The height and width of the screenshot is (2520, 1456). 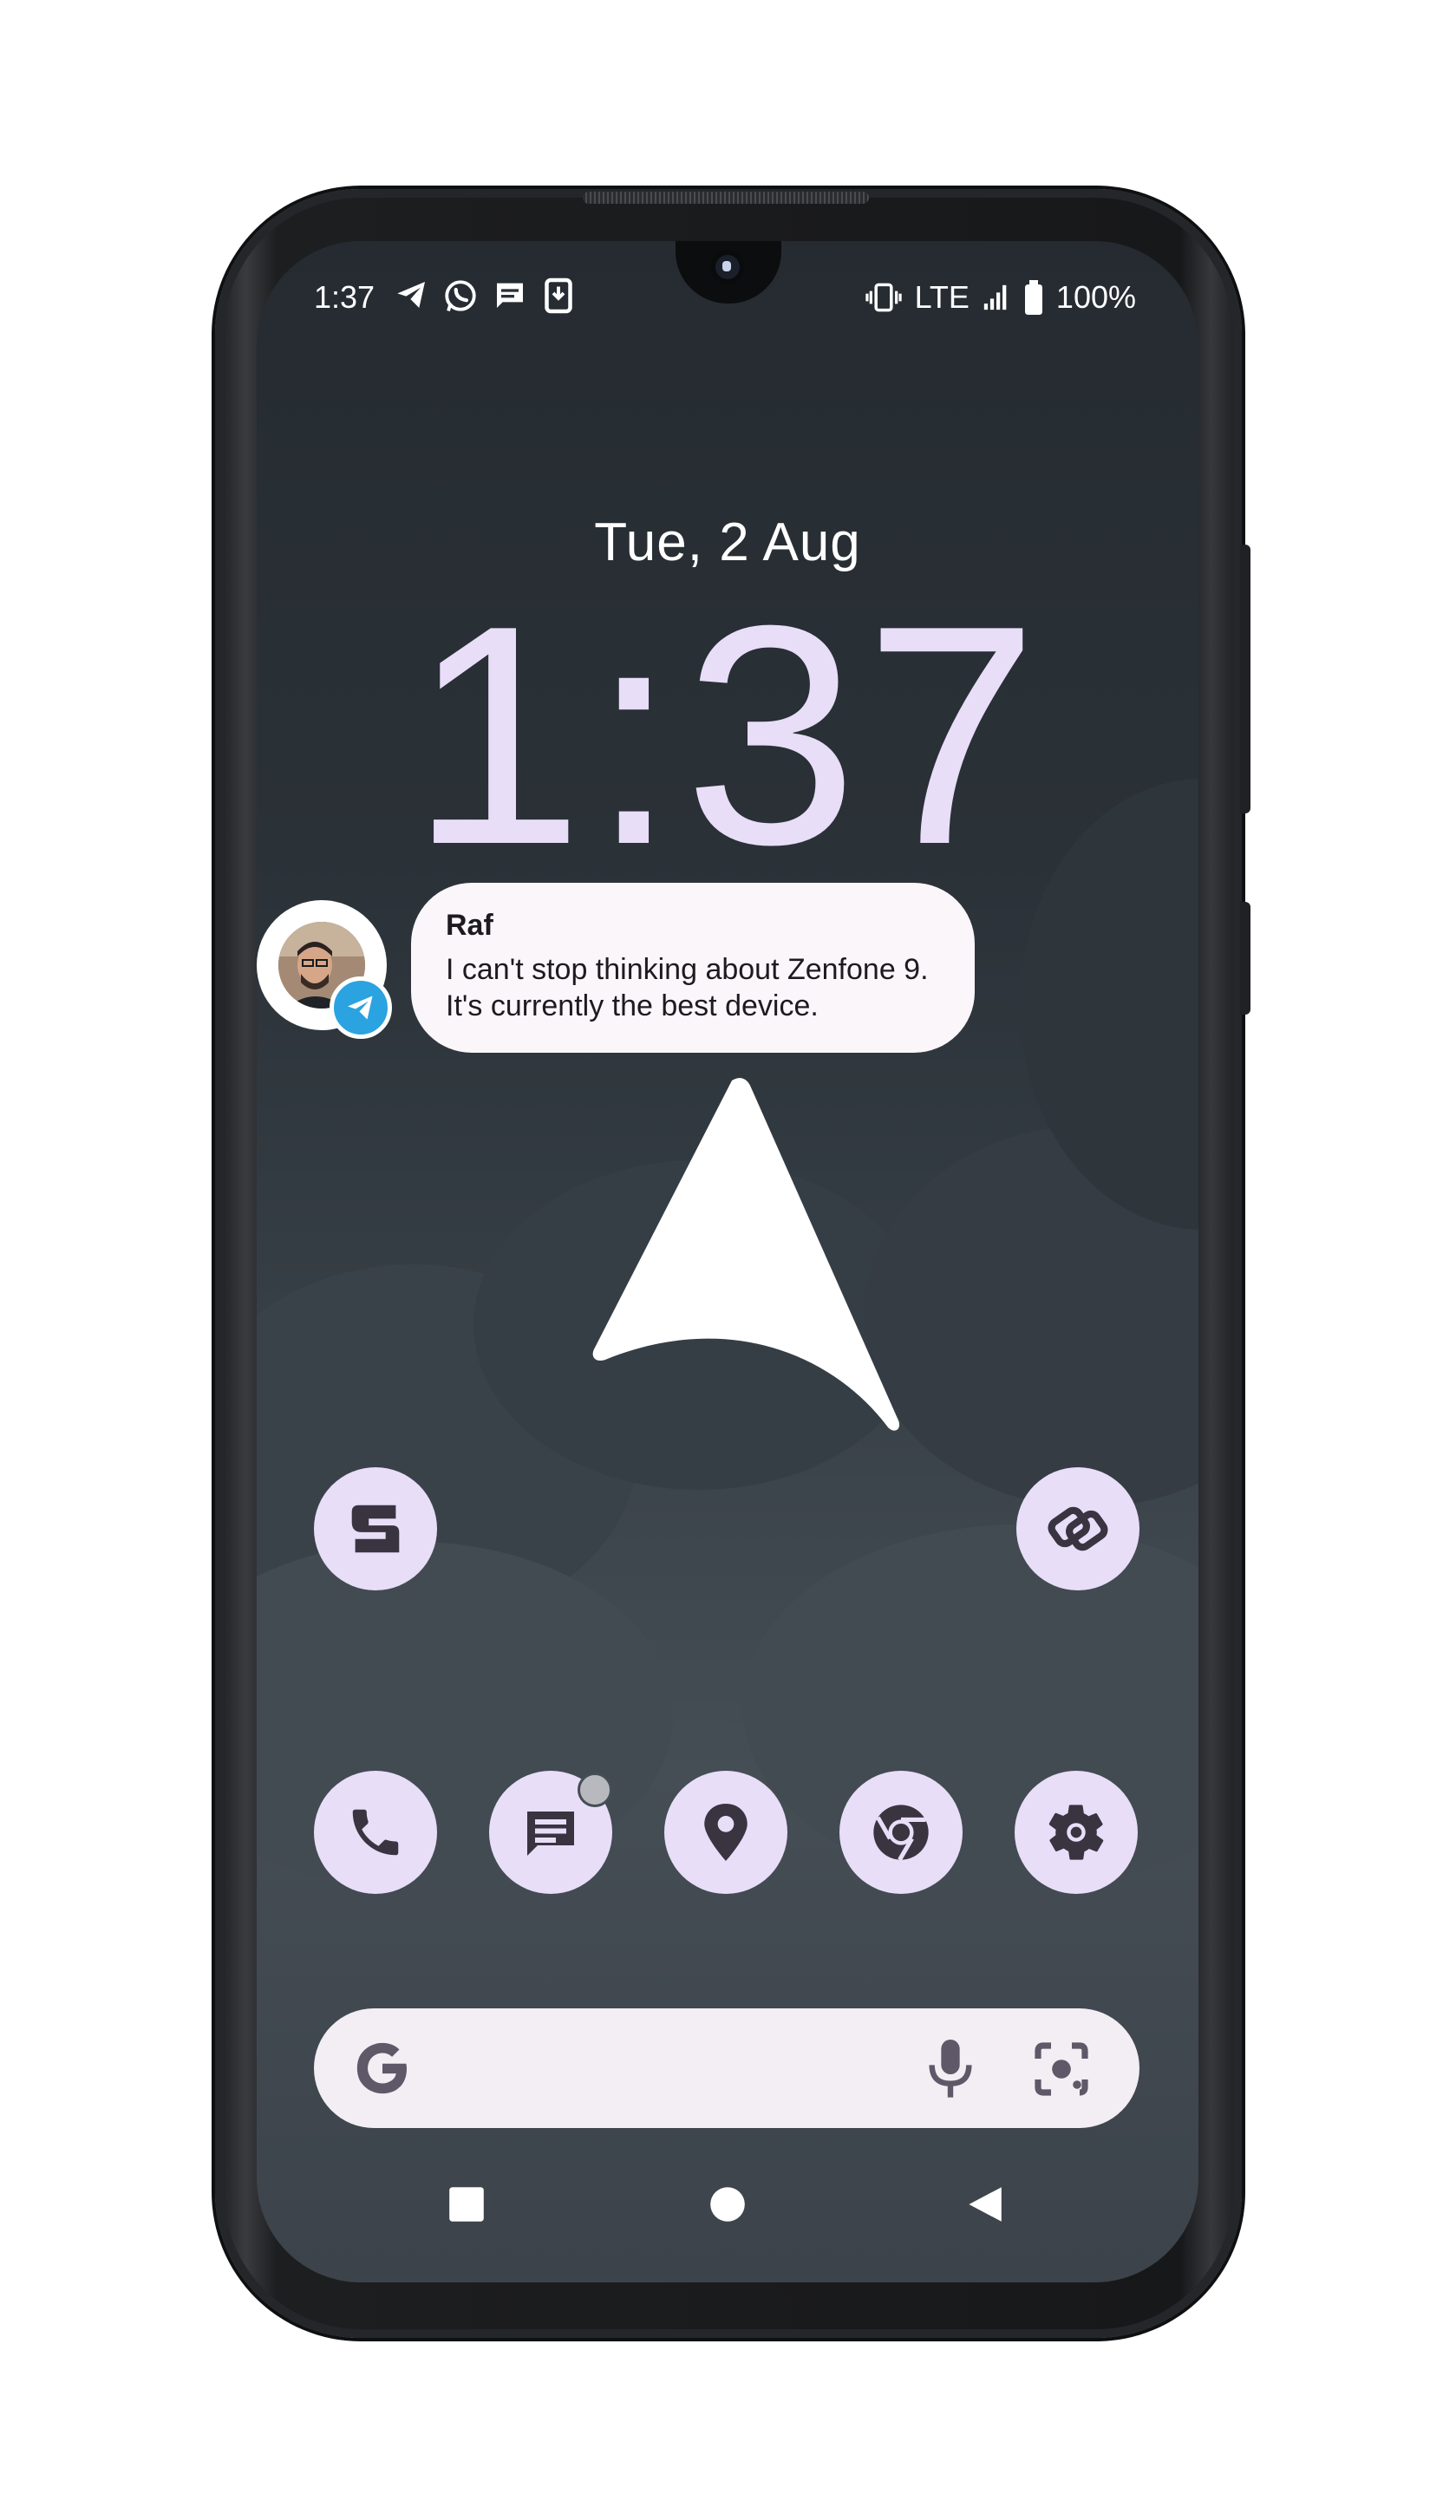 What do you see at coordinates (1061, 2069) in the screenshot?
I see `lens-icon` at bounding box center [1061, 2069].